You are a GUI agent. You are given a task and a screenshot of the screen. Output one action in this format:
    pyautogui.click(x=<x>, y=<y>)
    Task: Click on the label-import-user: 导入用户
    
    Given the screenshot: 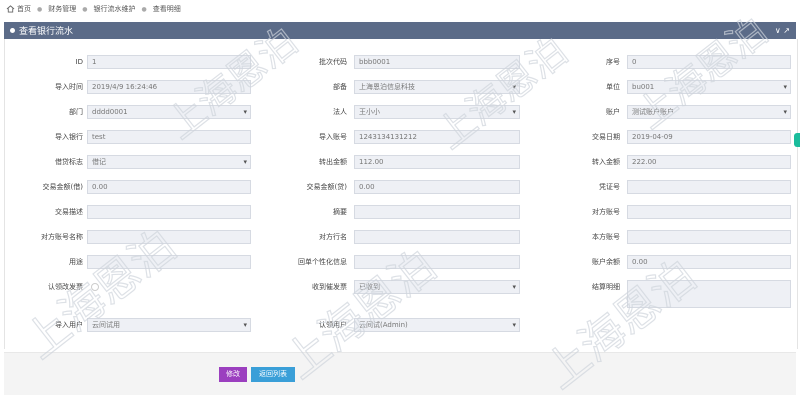 What is the action you would take?
    pyautogui.click(x=69, y=325)
    